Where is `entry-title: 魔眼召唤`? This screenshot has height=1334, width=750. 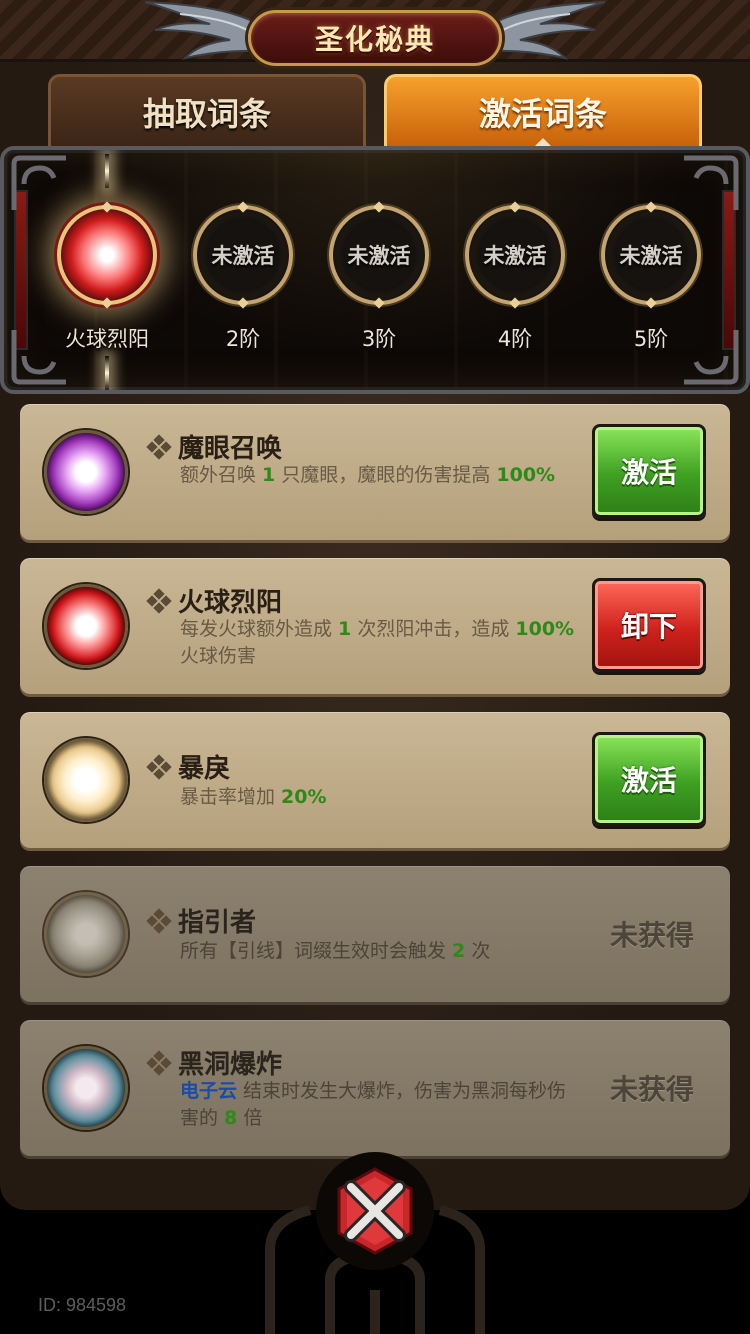
entry-title: 魔眼召唤 is located at coordinates (214, 446).